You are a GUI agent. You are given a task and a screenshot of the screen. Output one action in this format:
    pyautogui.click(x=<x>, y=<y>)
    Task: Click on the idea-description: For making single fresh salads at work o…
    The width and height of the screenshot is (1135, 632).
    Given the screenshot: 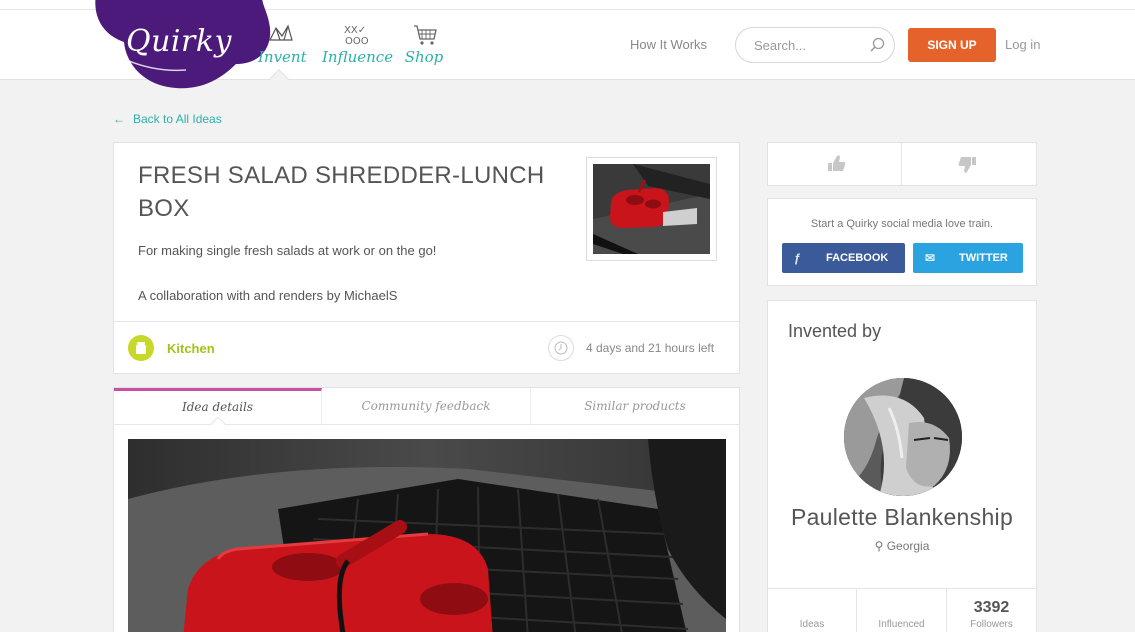 What is the action you would take?
    pyautogui.click(x=287, y=250)
    